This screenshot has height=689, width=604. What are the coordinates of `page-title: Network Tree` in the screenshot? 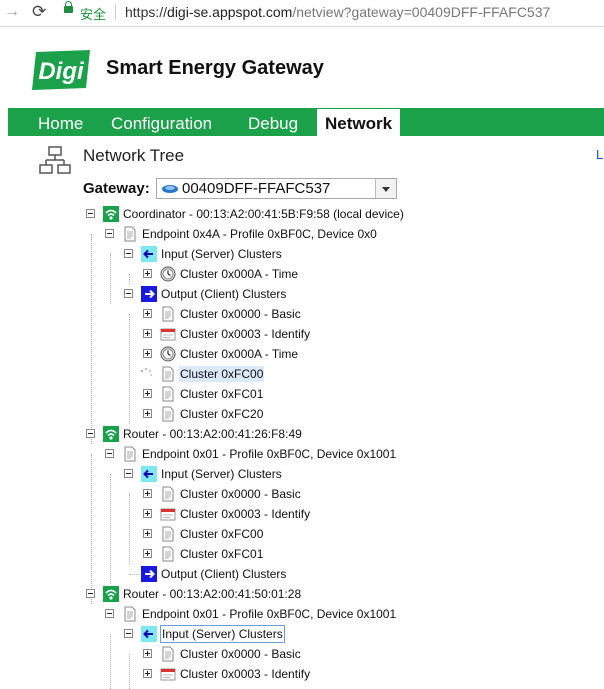 It's located at (134, 155).